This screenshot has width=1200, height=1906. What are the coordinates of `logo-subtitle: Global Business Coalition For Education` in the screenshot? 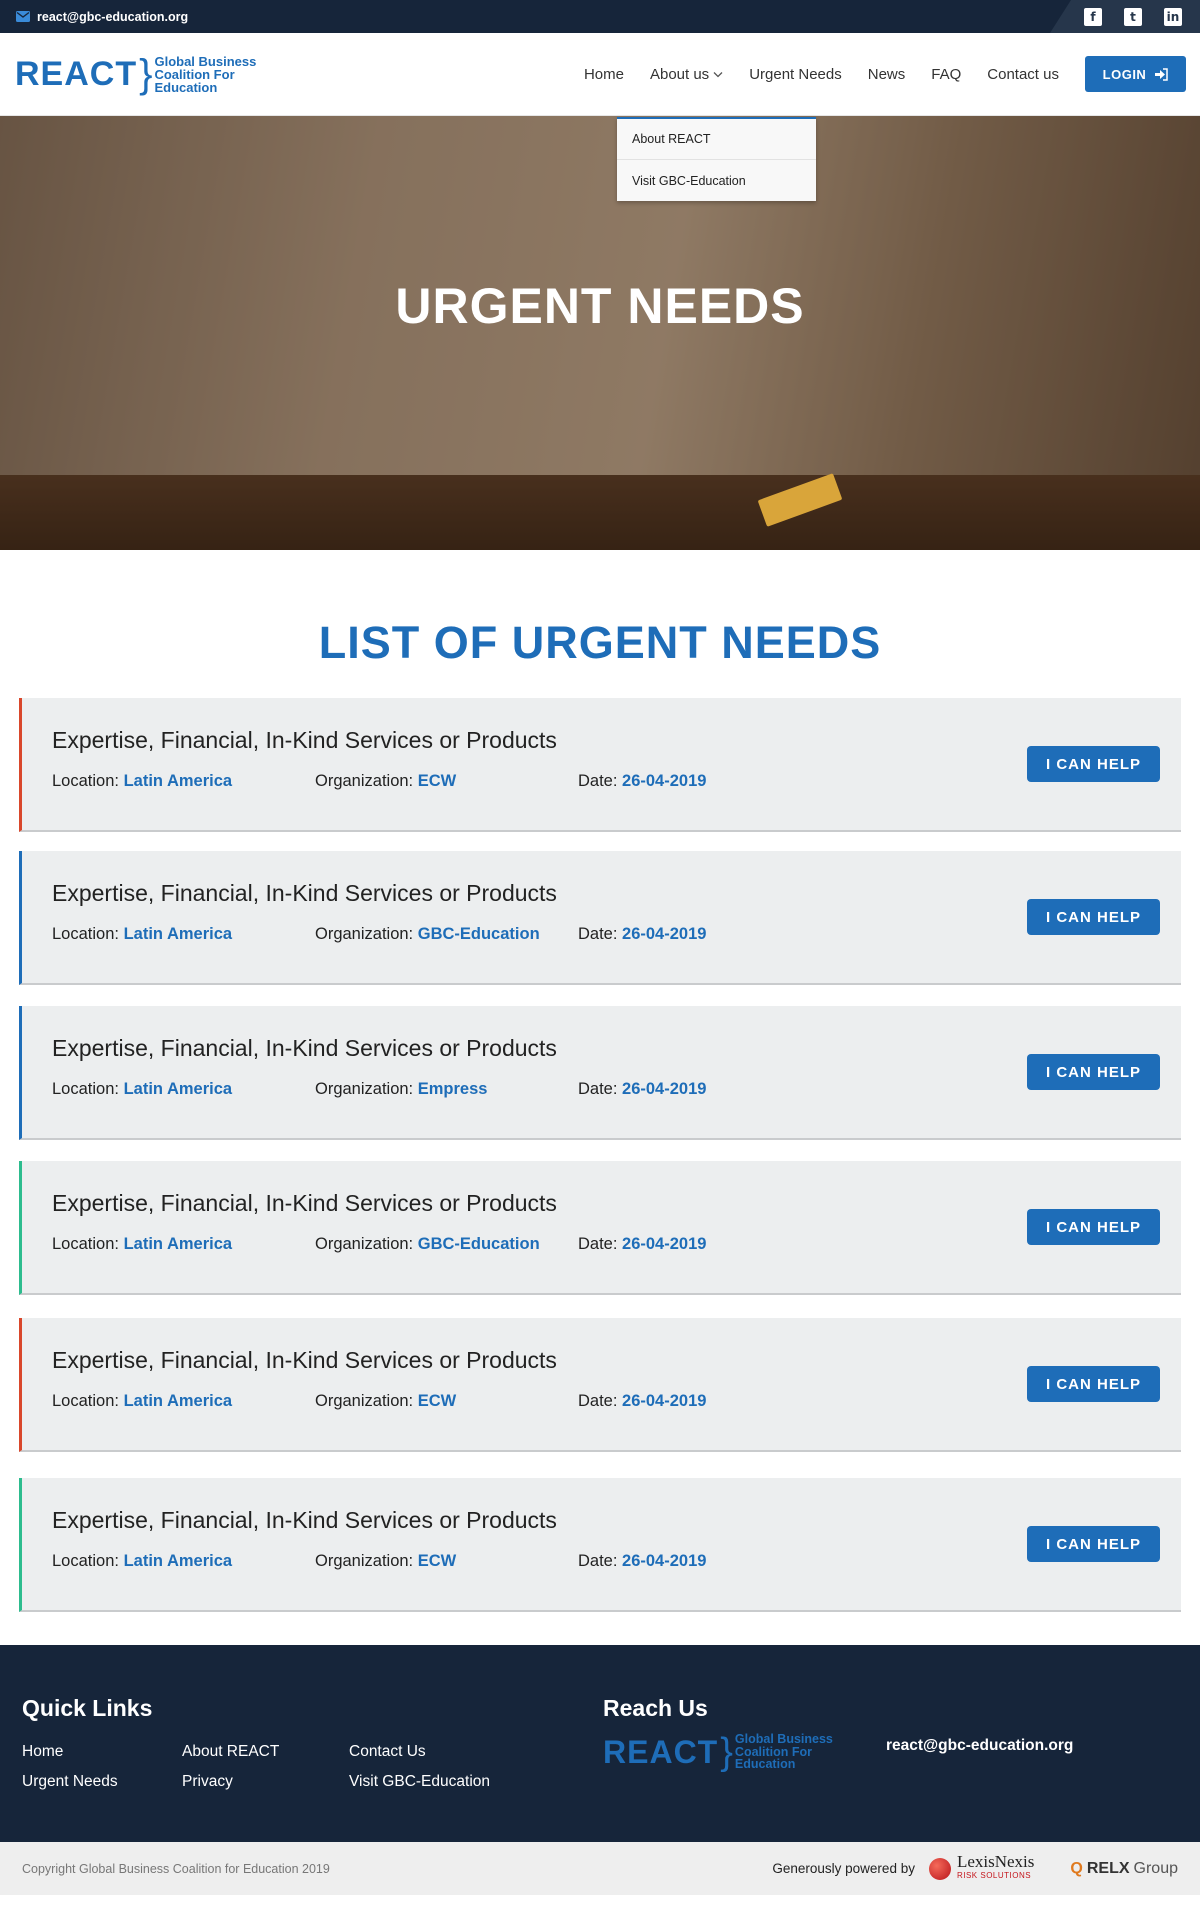 It's located at (205, 74).